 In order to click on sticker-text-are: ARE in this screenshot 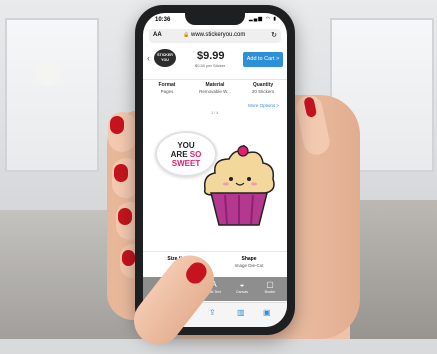, I will do `click(180, 154)`.